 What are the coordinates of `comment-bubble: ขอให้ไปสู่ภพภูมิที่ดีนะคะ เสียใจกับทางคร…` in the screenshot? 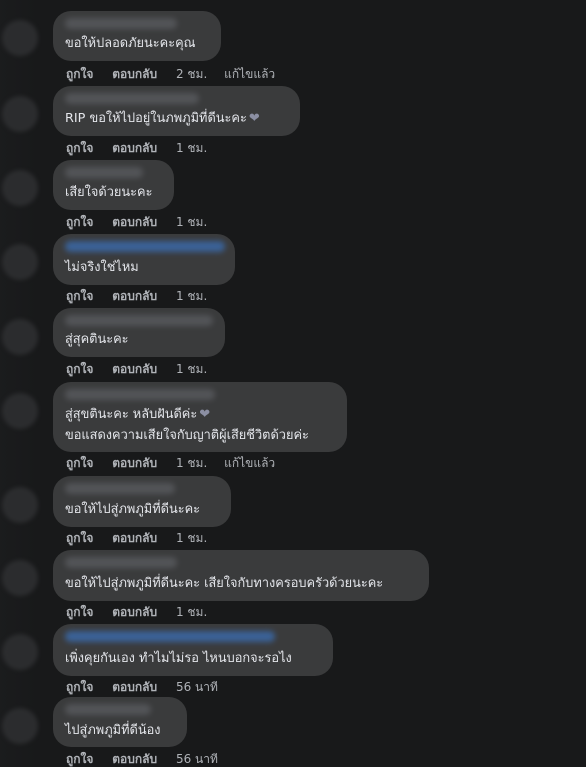 It's located at (241, 575).